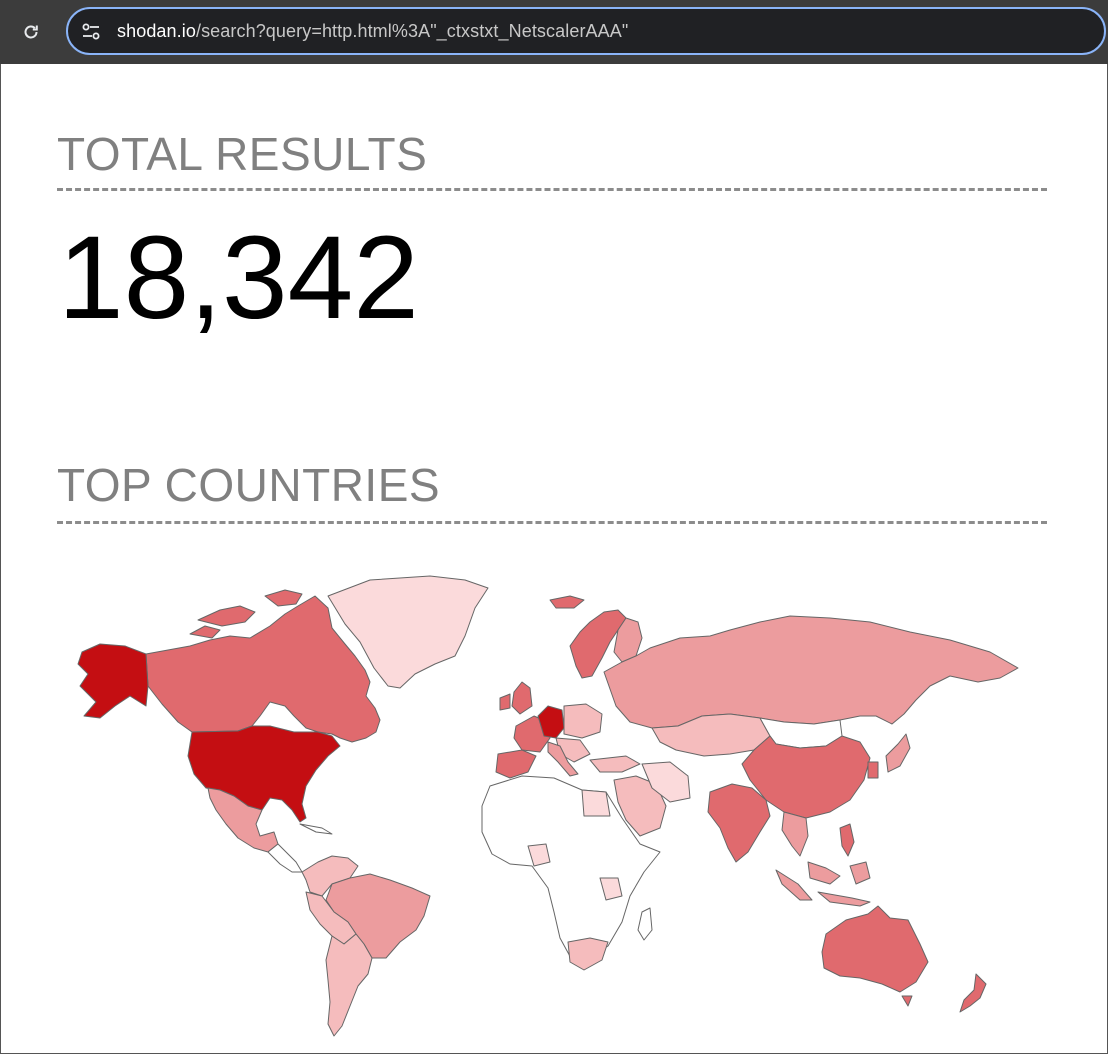 This screenshot has height=1054, width=1108. What do you see at coordinates (739, 823) in the screenshot?
I see `country-india` at bounding box center [739, 823].